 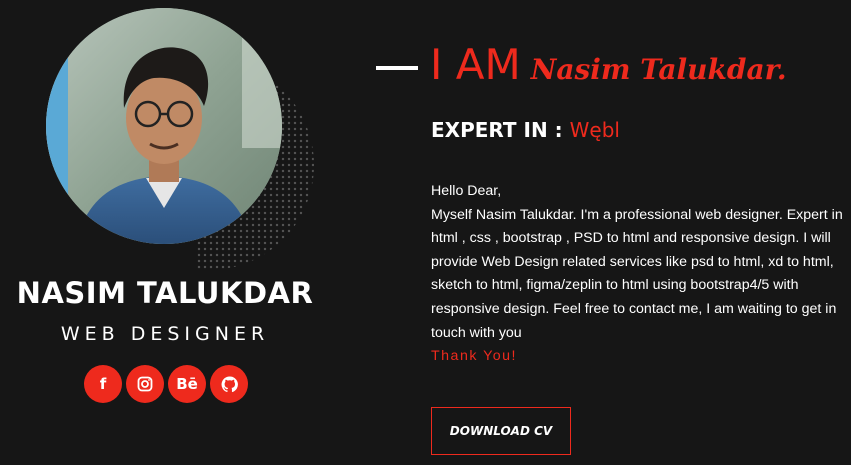 I want to click on instagram-link, so click(x=145, y=384).